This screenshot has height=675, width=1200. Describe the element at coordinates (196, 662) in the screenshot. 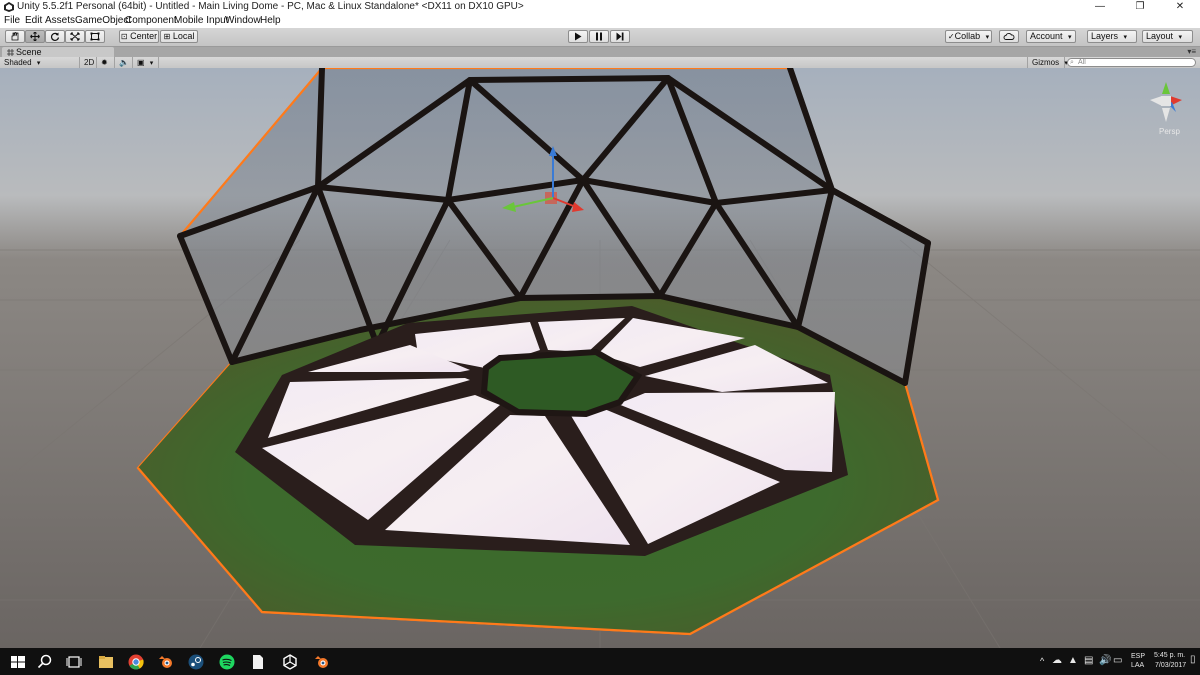

I see `steam-icon` at that location.